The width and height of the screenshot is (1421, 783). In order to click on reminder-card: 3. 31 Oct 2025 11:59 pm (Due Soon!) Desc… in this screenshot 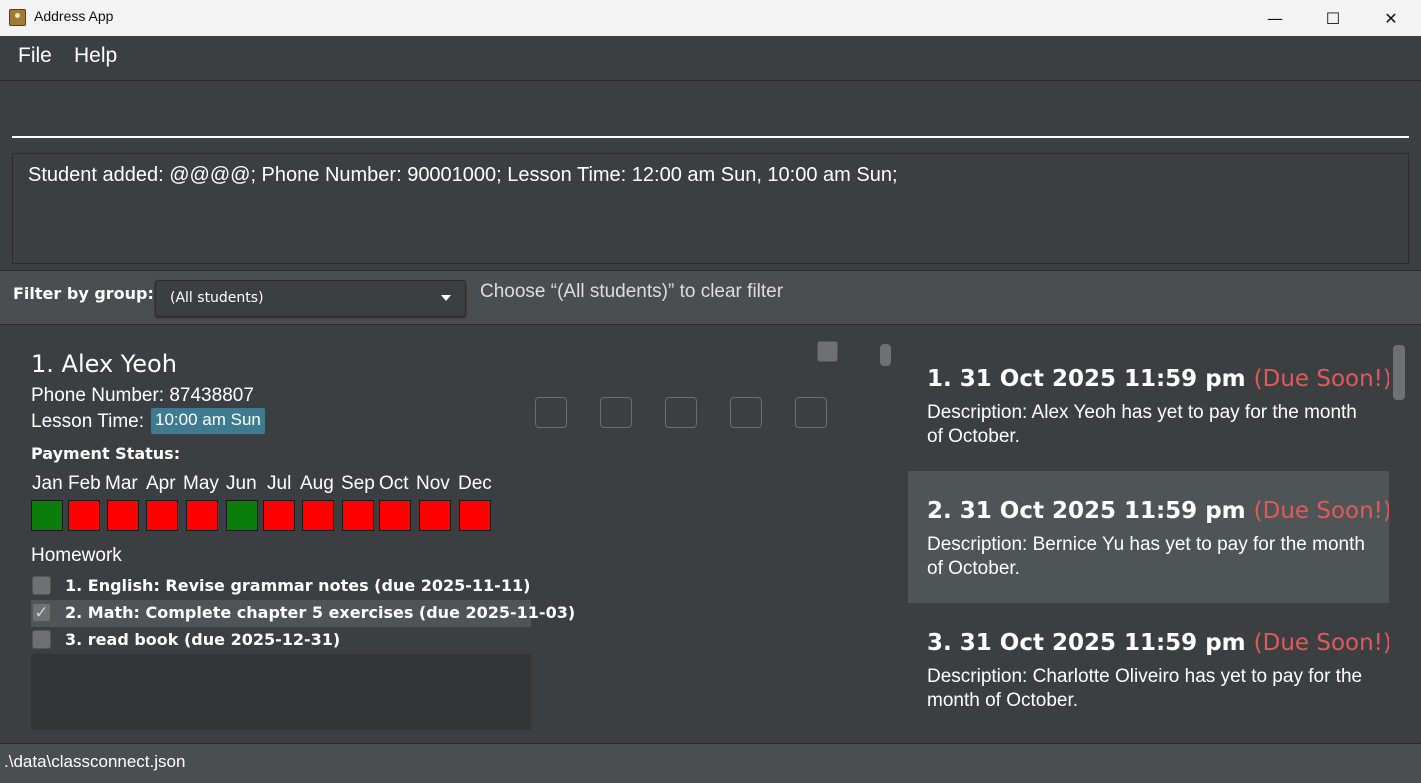, I will do `click(1150, 666)`.